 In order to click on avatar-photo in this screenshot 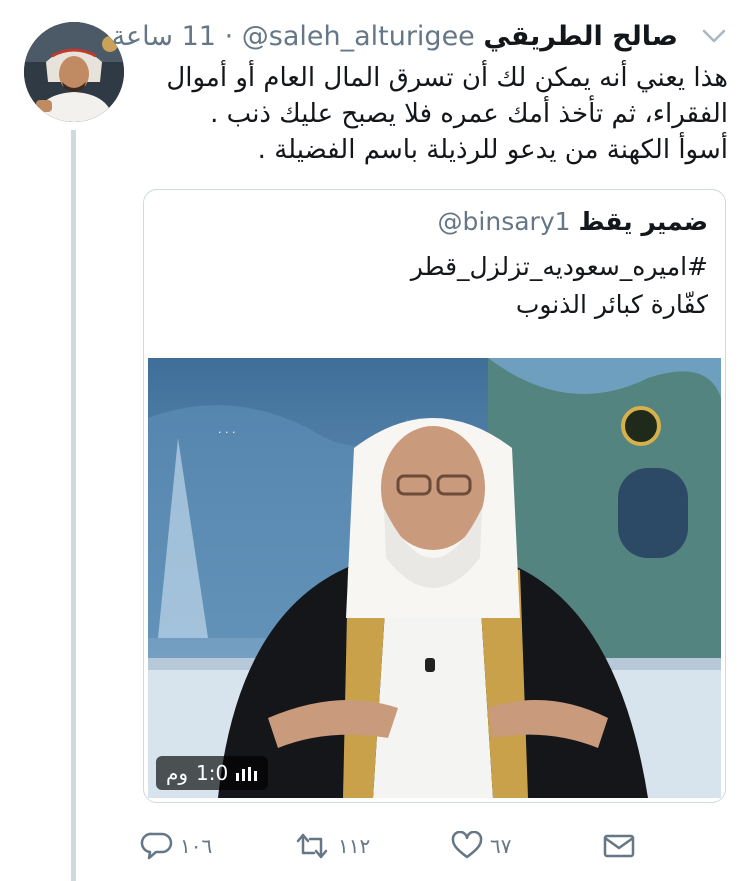, I will do `click(74, 72)`.